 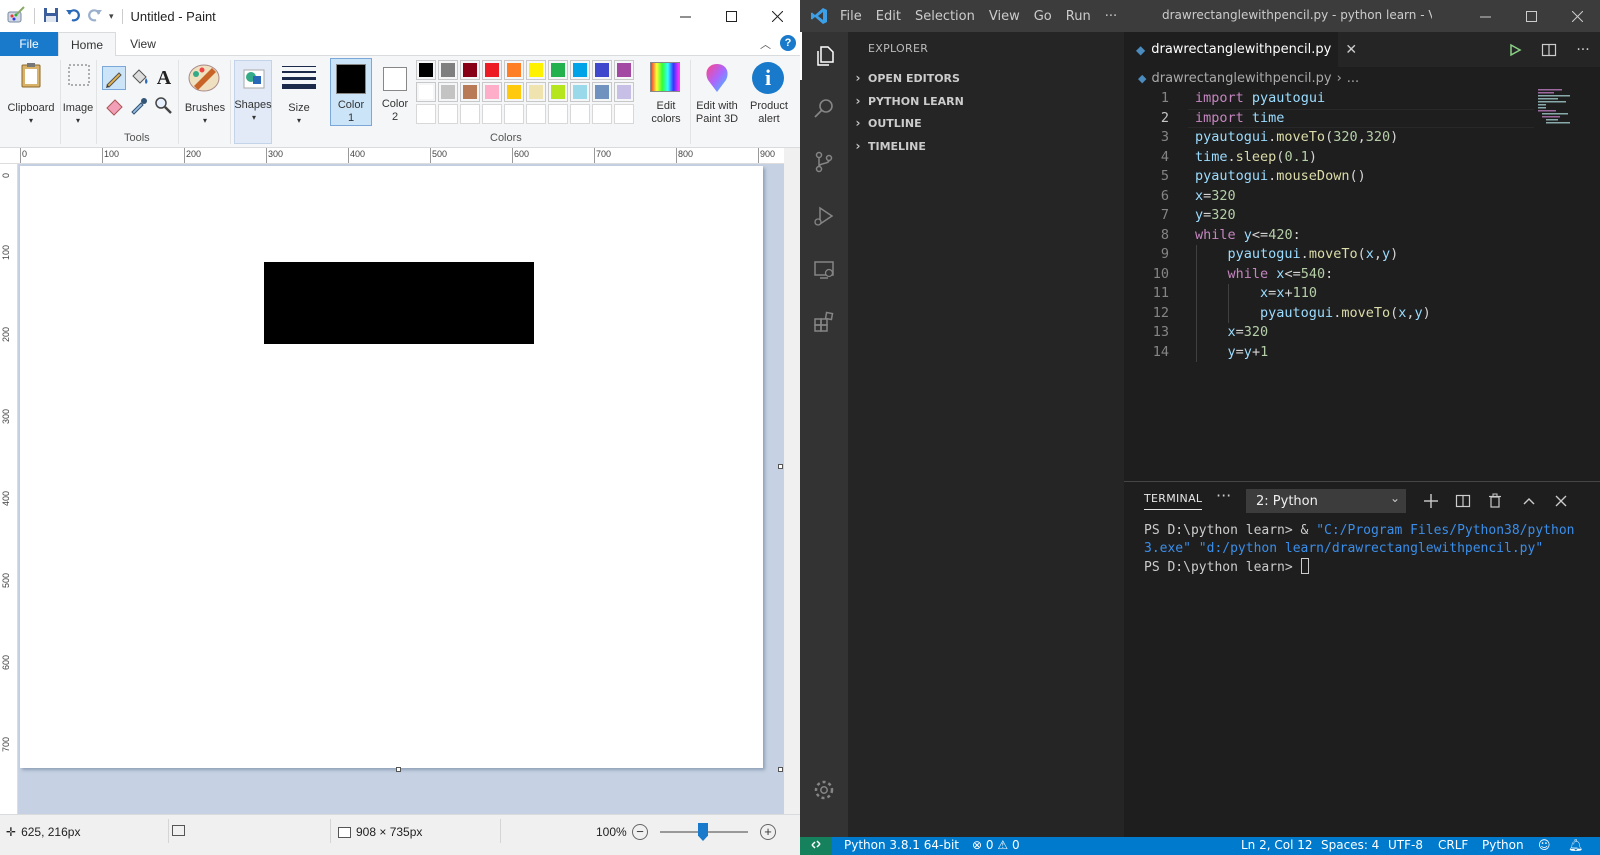 I want to click on close-panel-icon, so click(x=1561, y=501).